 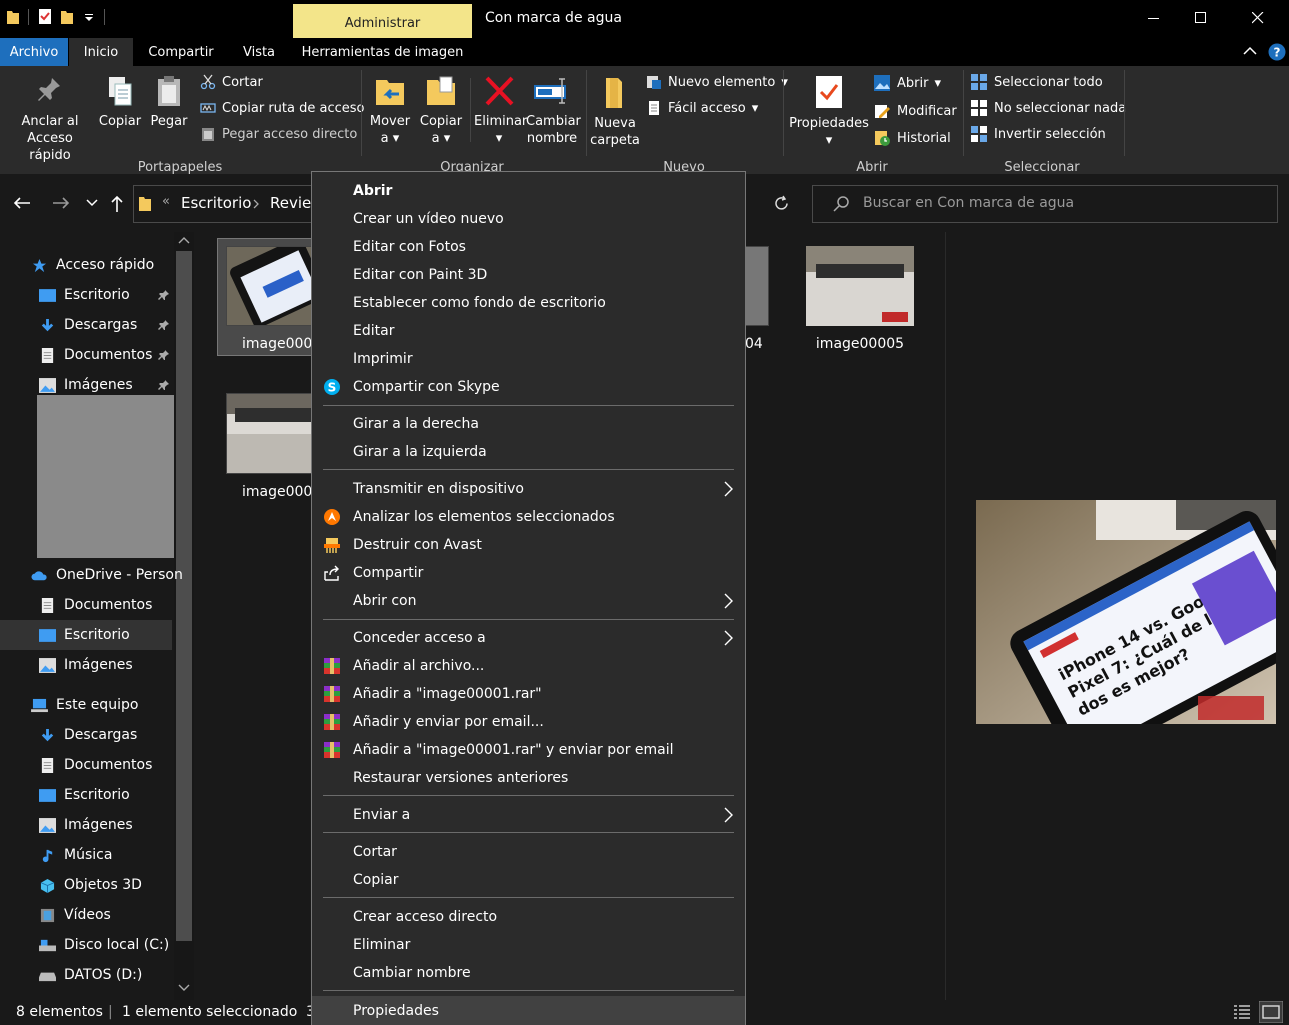 What do you see at coordinates (829, 111) in the screenshot?
I see `properties-button: Propiedades ▾` at bounding box center [829, 111].